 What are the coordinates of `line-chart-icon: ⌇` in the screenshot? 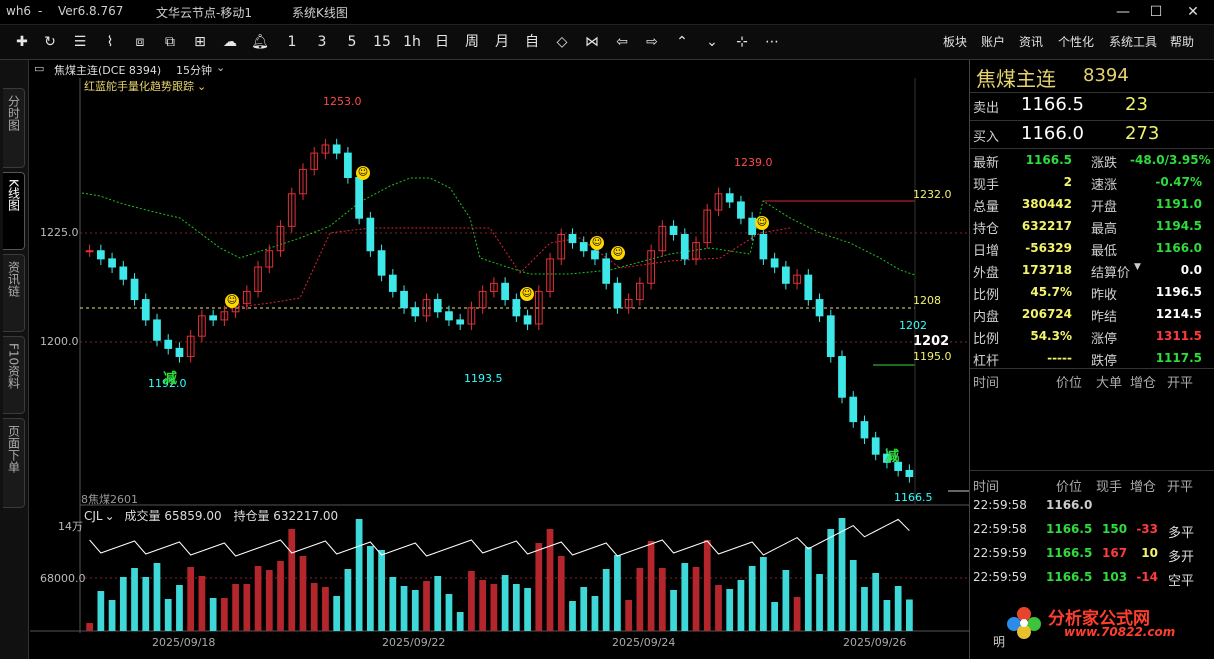 It's located at (110, 42).